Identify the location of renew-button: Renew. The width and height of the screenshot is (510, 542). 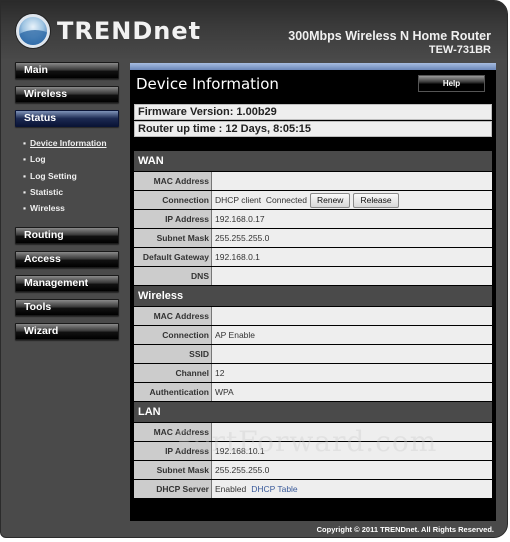
(330, 200).